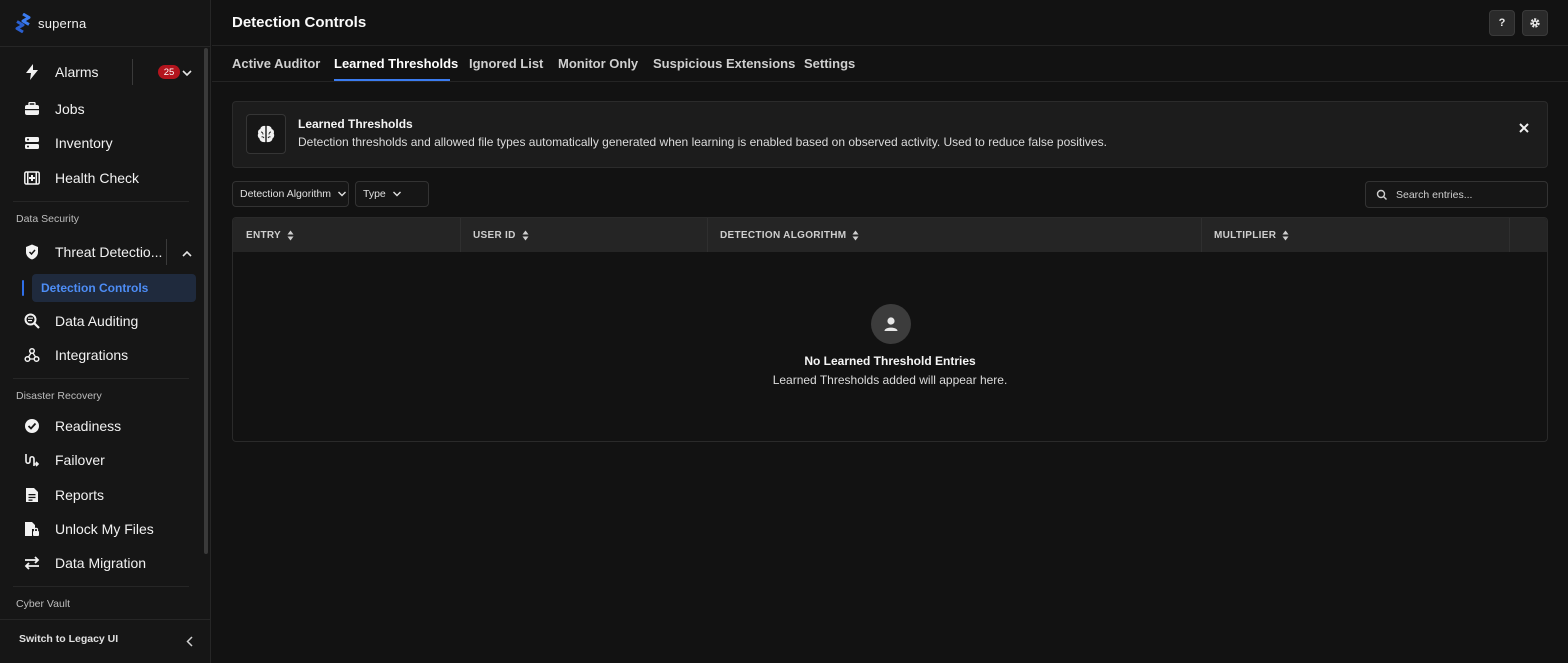  I want to click on file-lock-icon, so click(32, 529).